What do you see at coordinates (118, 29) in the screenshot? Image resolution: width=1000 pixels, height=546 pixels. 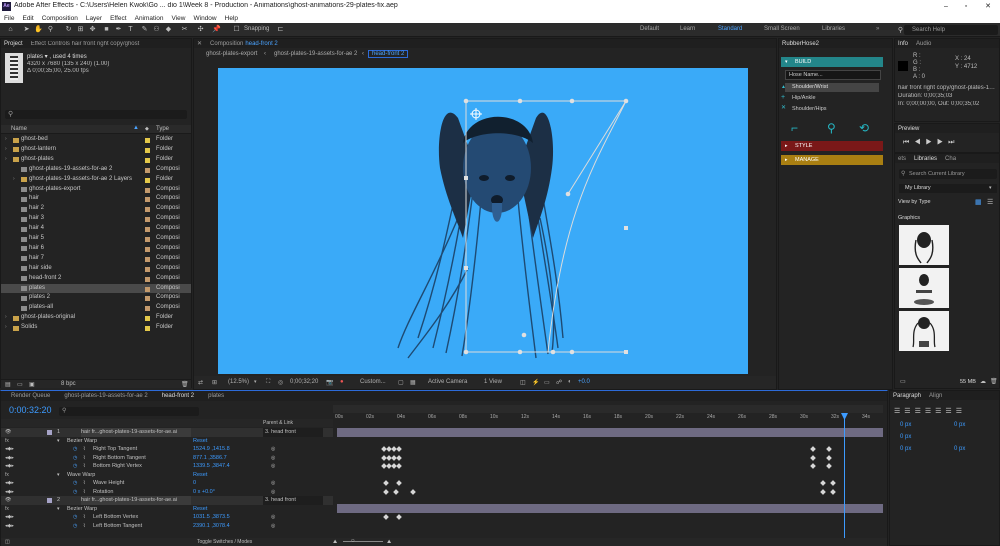 I see `pen-tool-icon: ✒` at bounding box center [118, 29].